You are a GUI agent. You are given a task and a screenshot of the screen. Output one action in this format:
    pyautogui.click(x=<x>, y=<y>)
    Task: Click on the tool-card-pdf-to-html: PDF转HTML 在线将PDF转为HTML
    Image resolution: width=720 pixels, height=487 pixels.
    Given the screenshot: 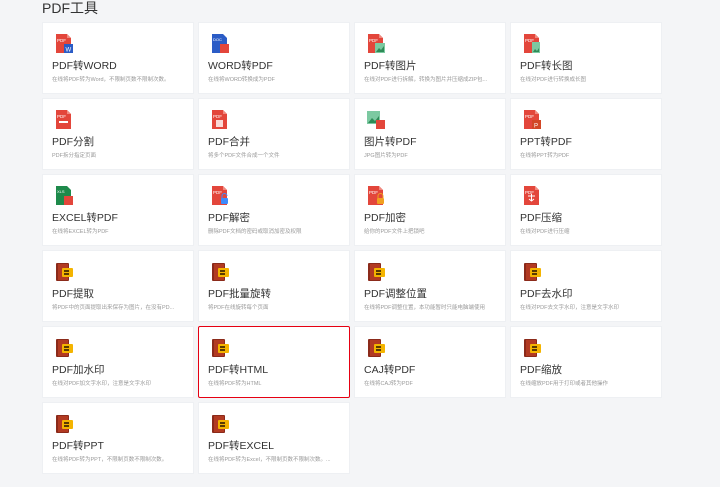 What is the action you would take?
    pyautogui.click(x=274, y=362)
    